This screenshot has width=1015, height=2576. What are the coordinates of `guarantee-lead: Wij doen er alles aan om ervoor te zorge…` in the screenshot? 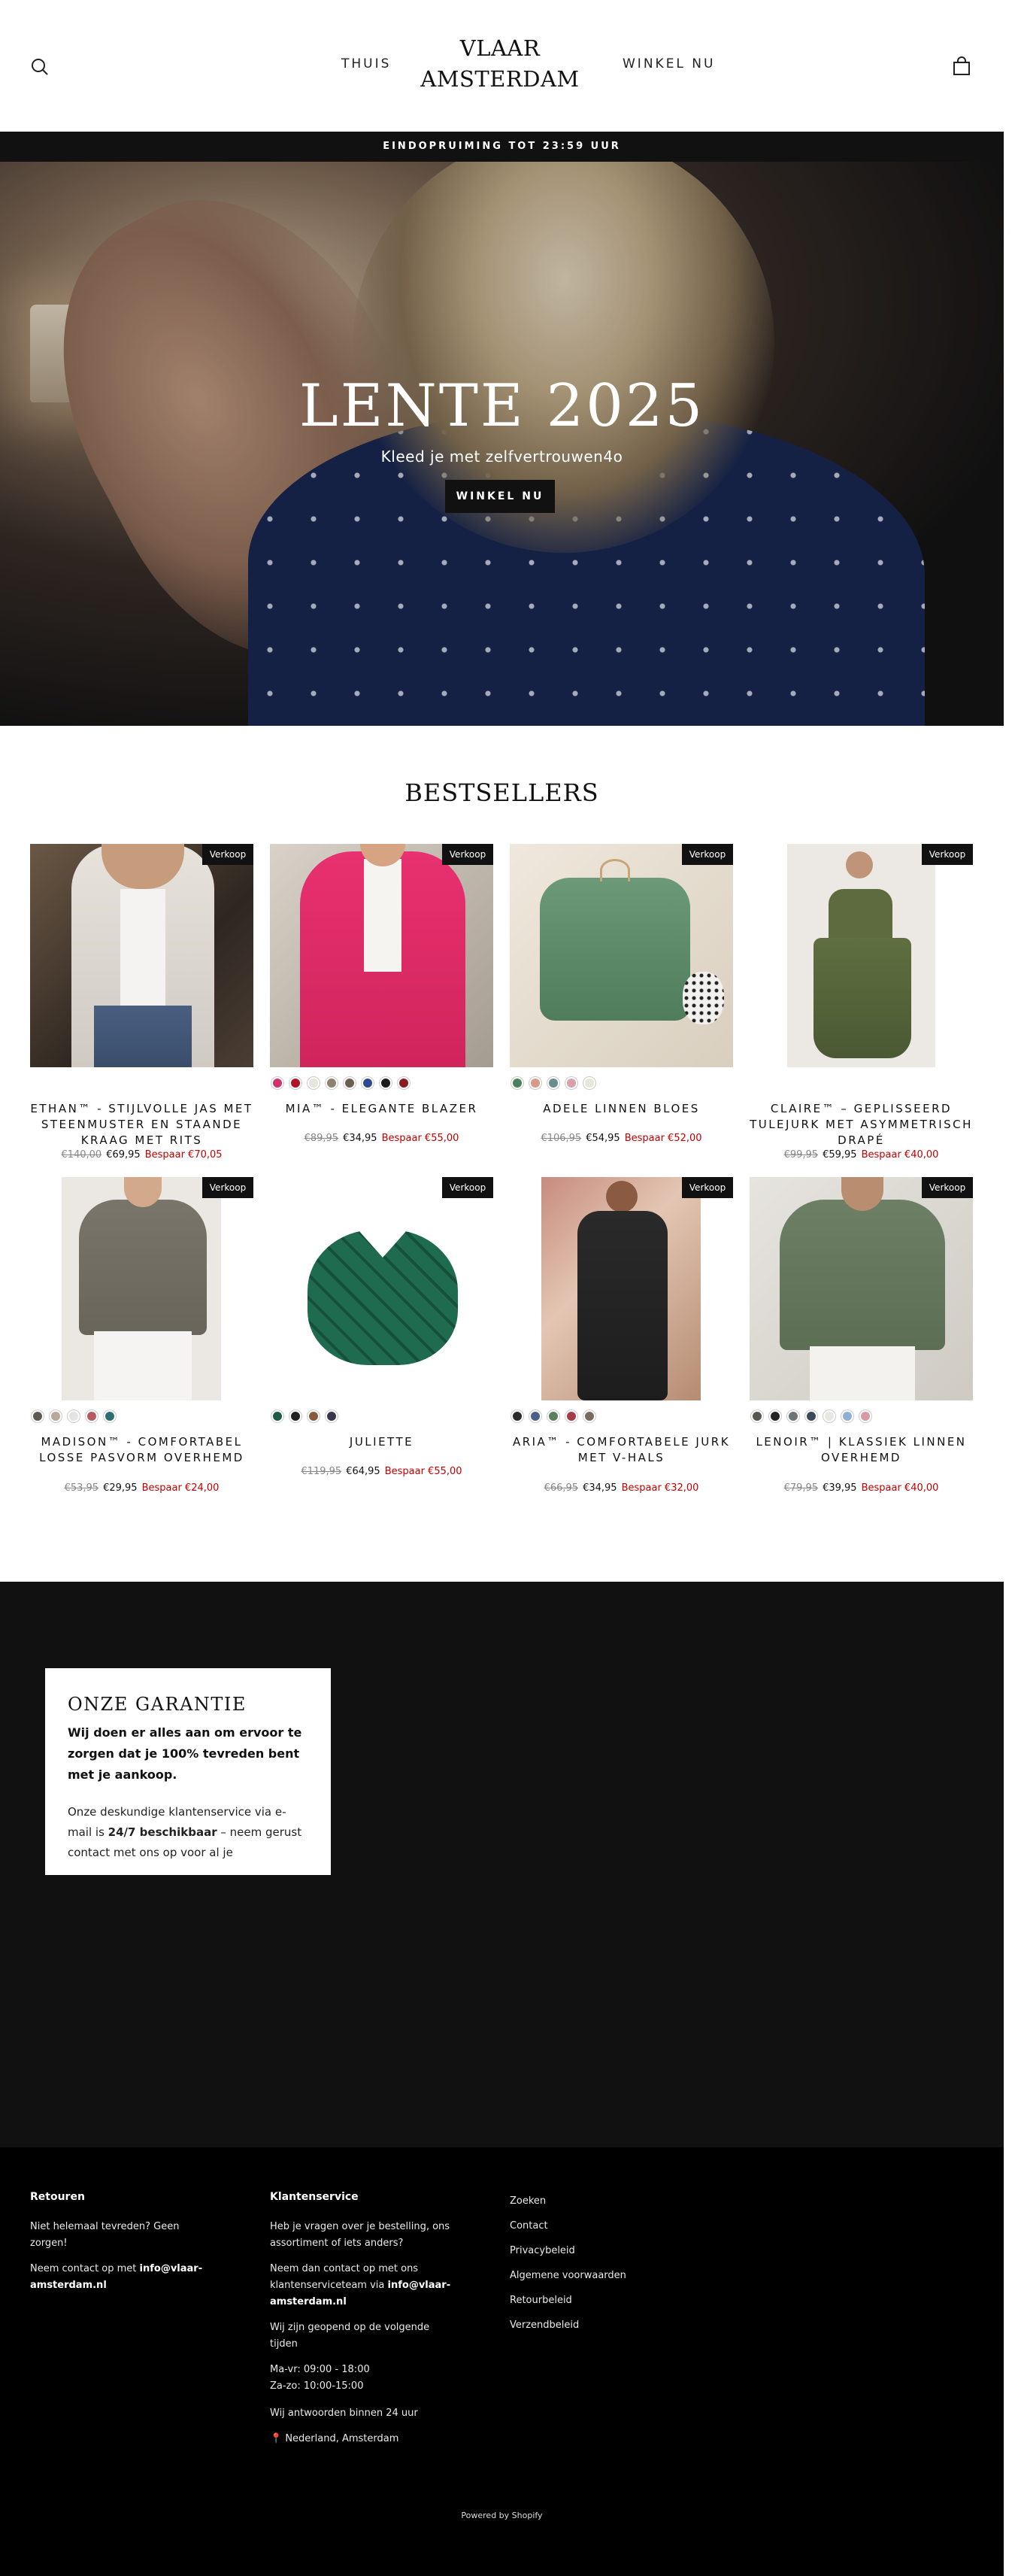 It's located at (185, 1753).